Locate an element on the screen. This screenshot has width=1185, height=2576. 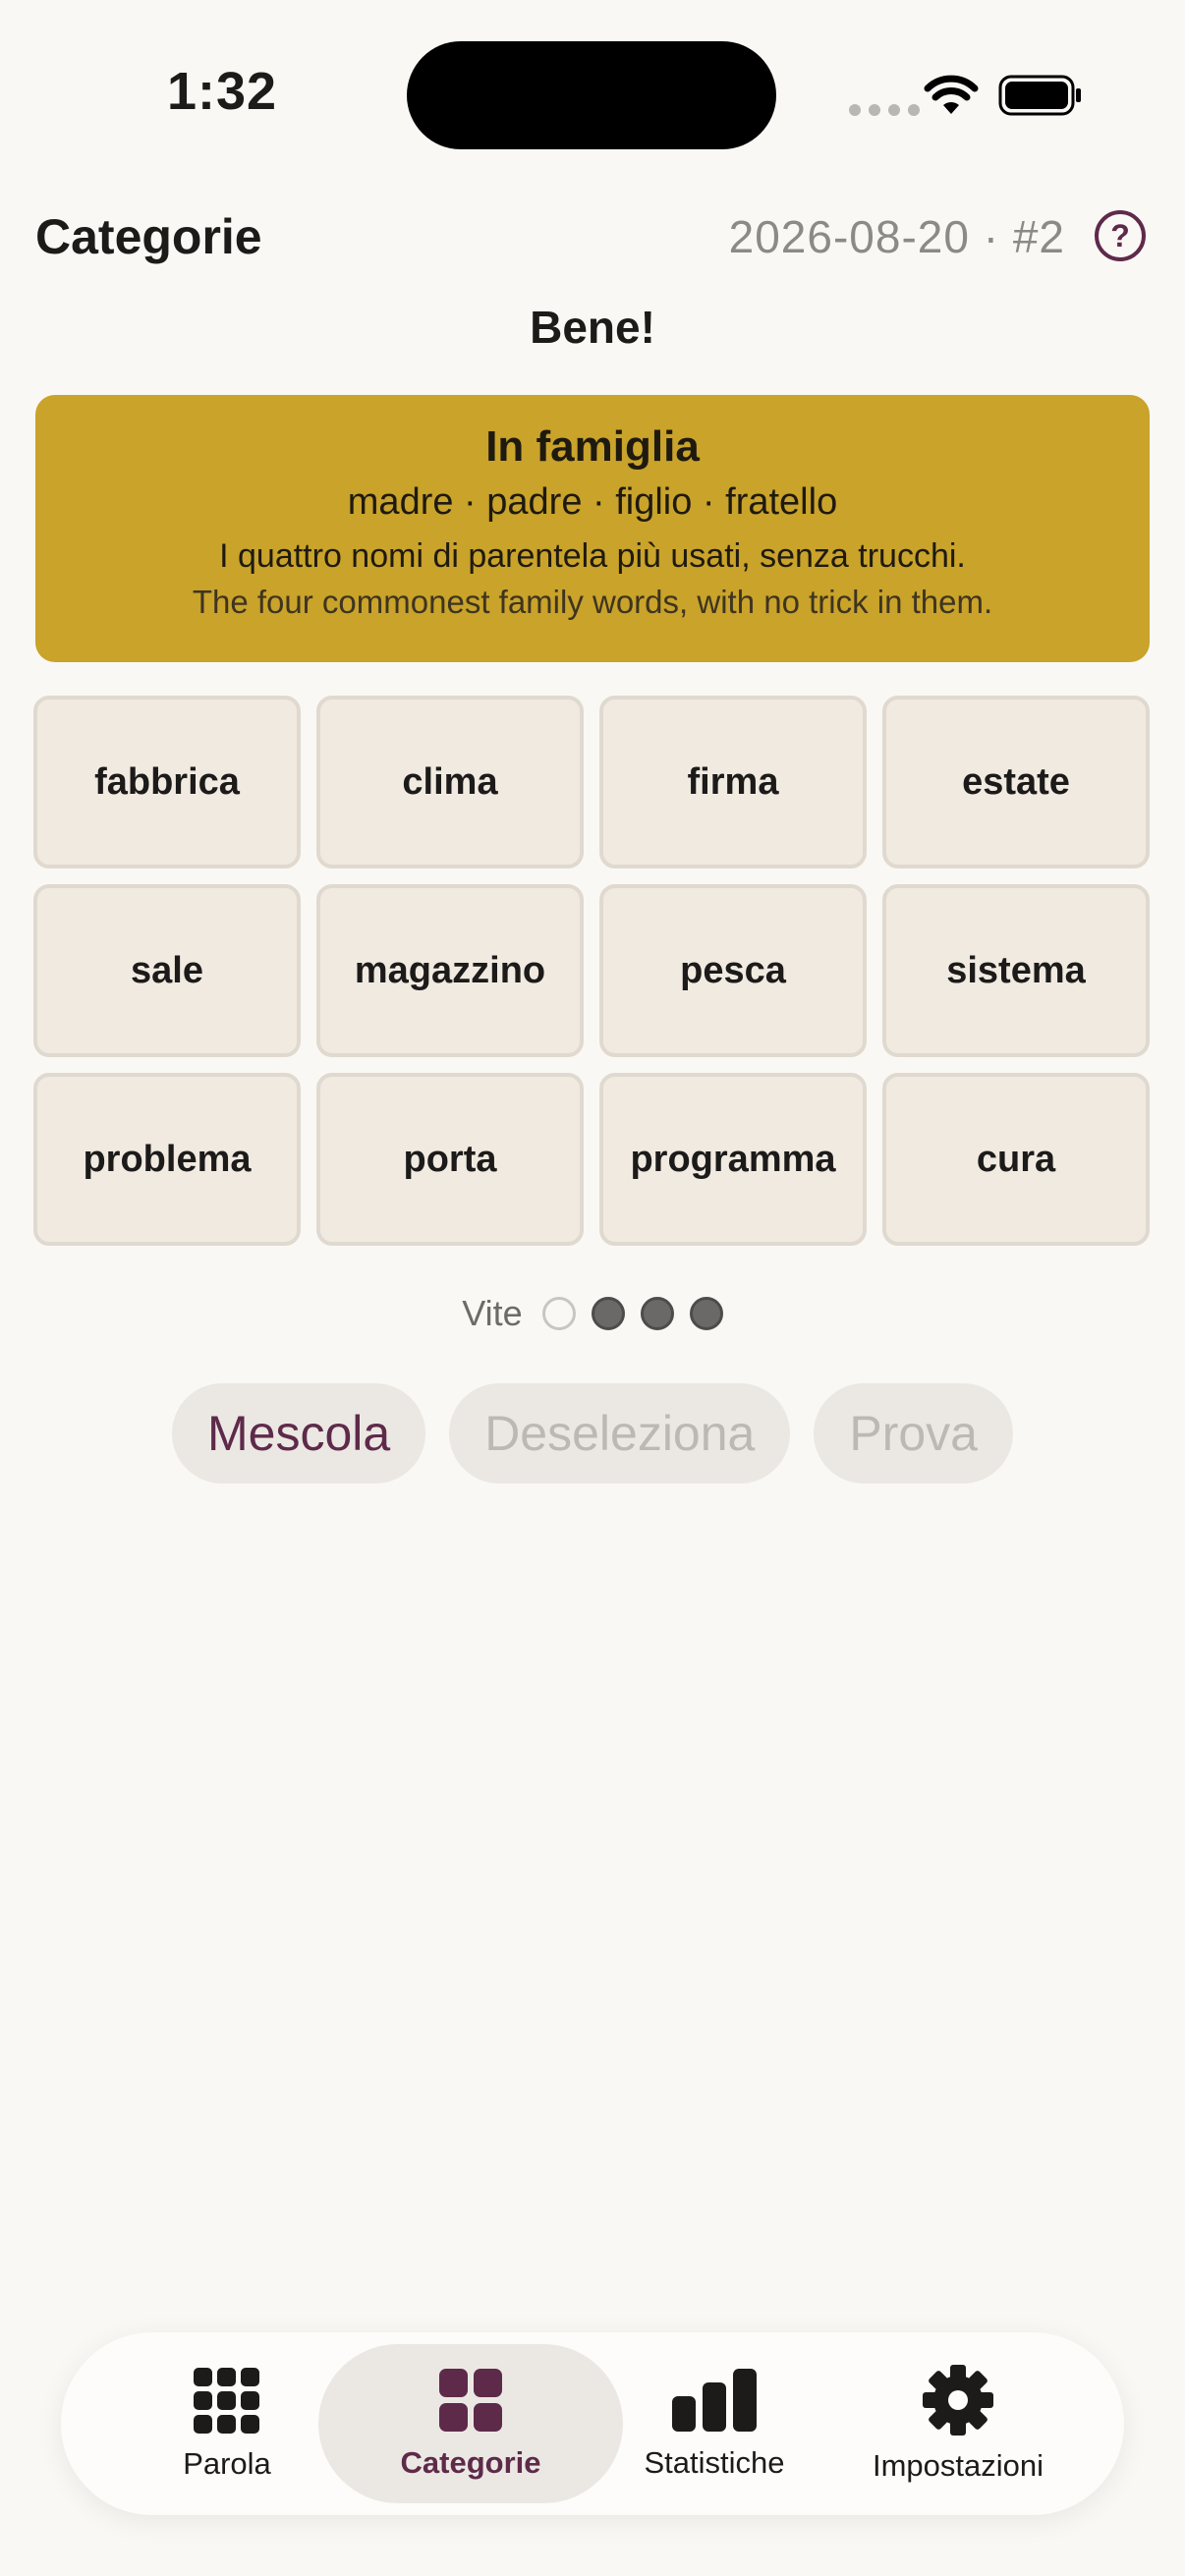
word-tile: estate is located at coordinates (1016, 782).